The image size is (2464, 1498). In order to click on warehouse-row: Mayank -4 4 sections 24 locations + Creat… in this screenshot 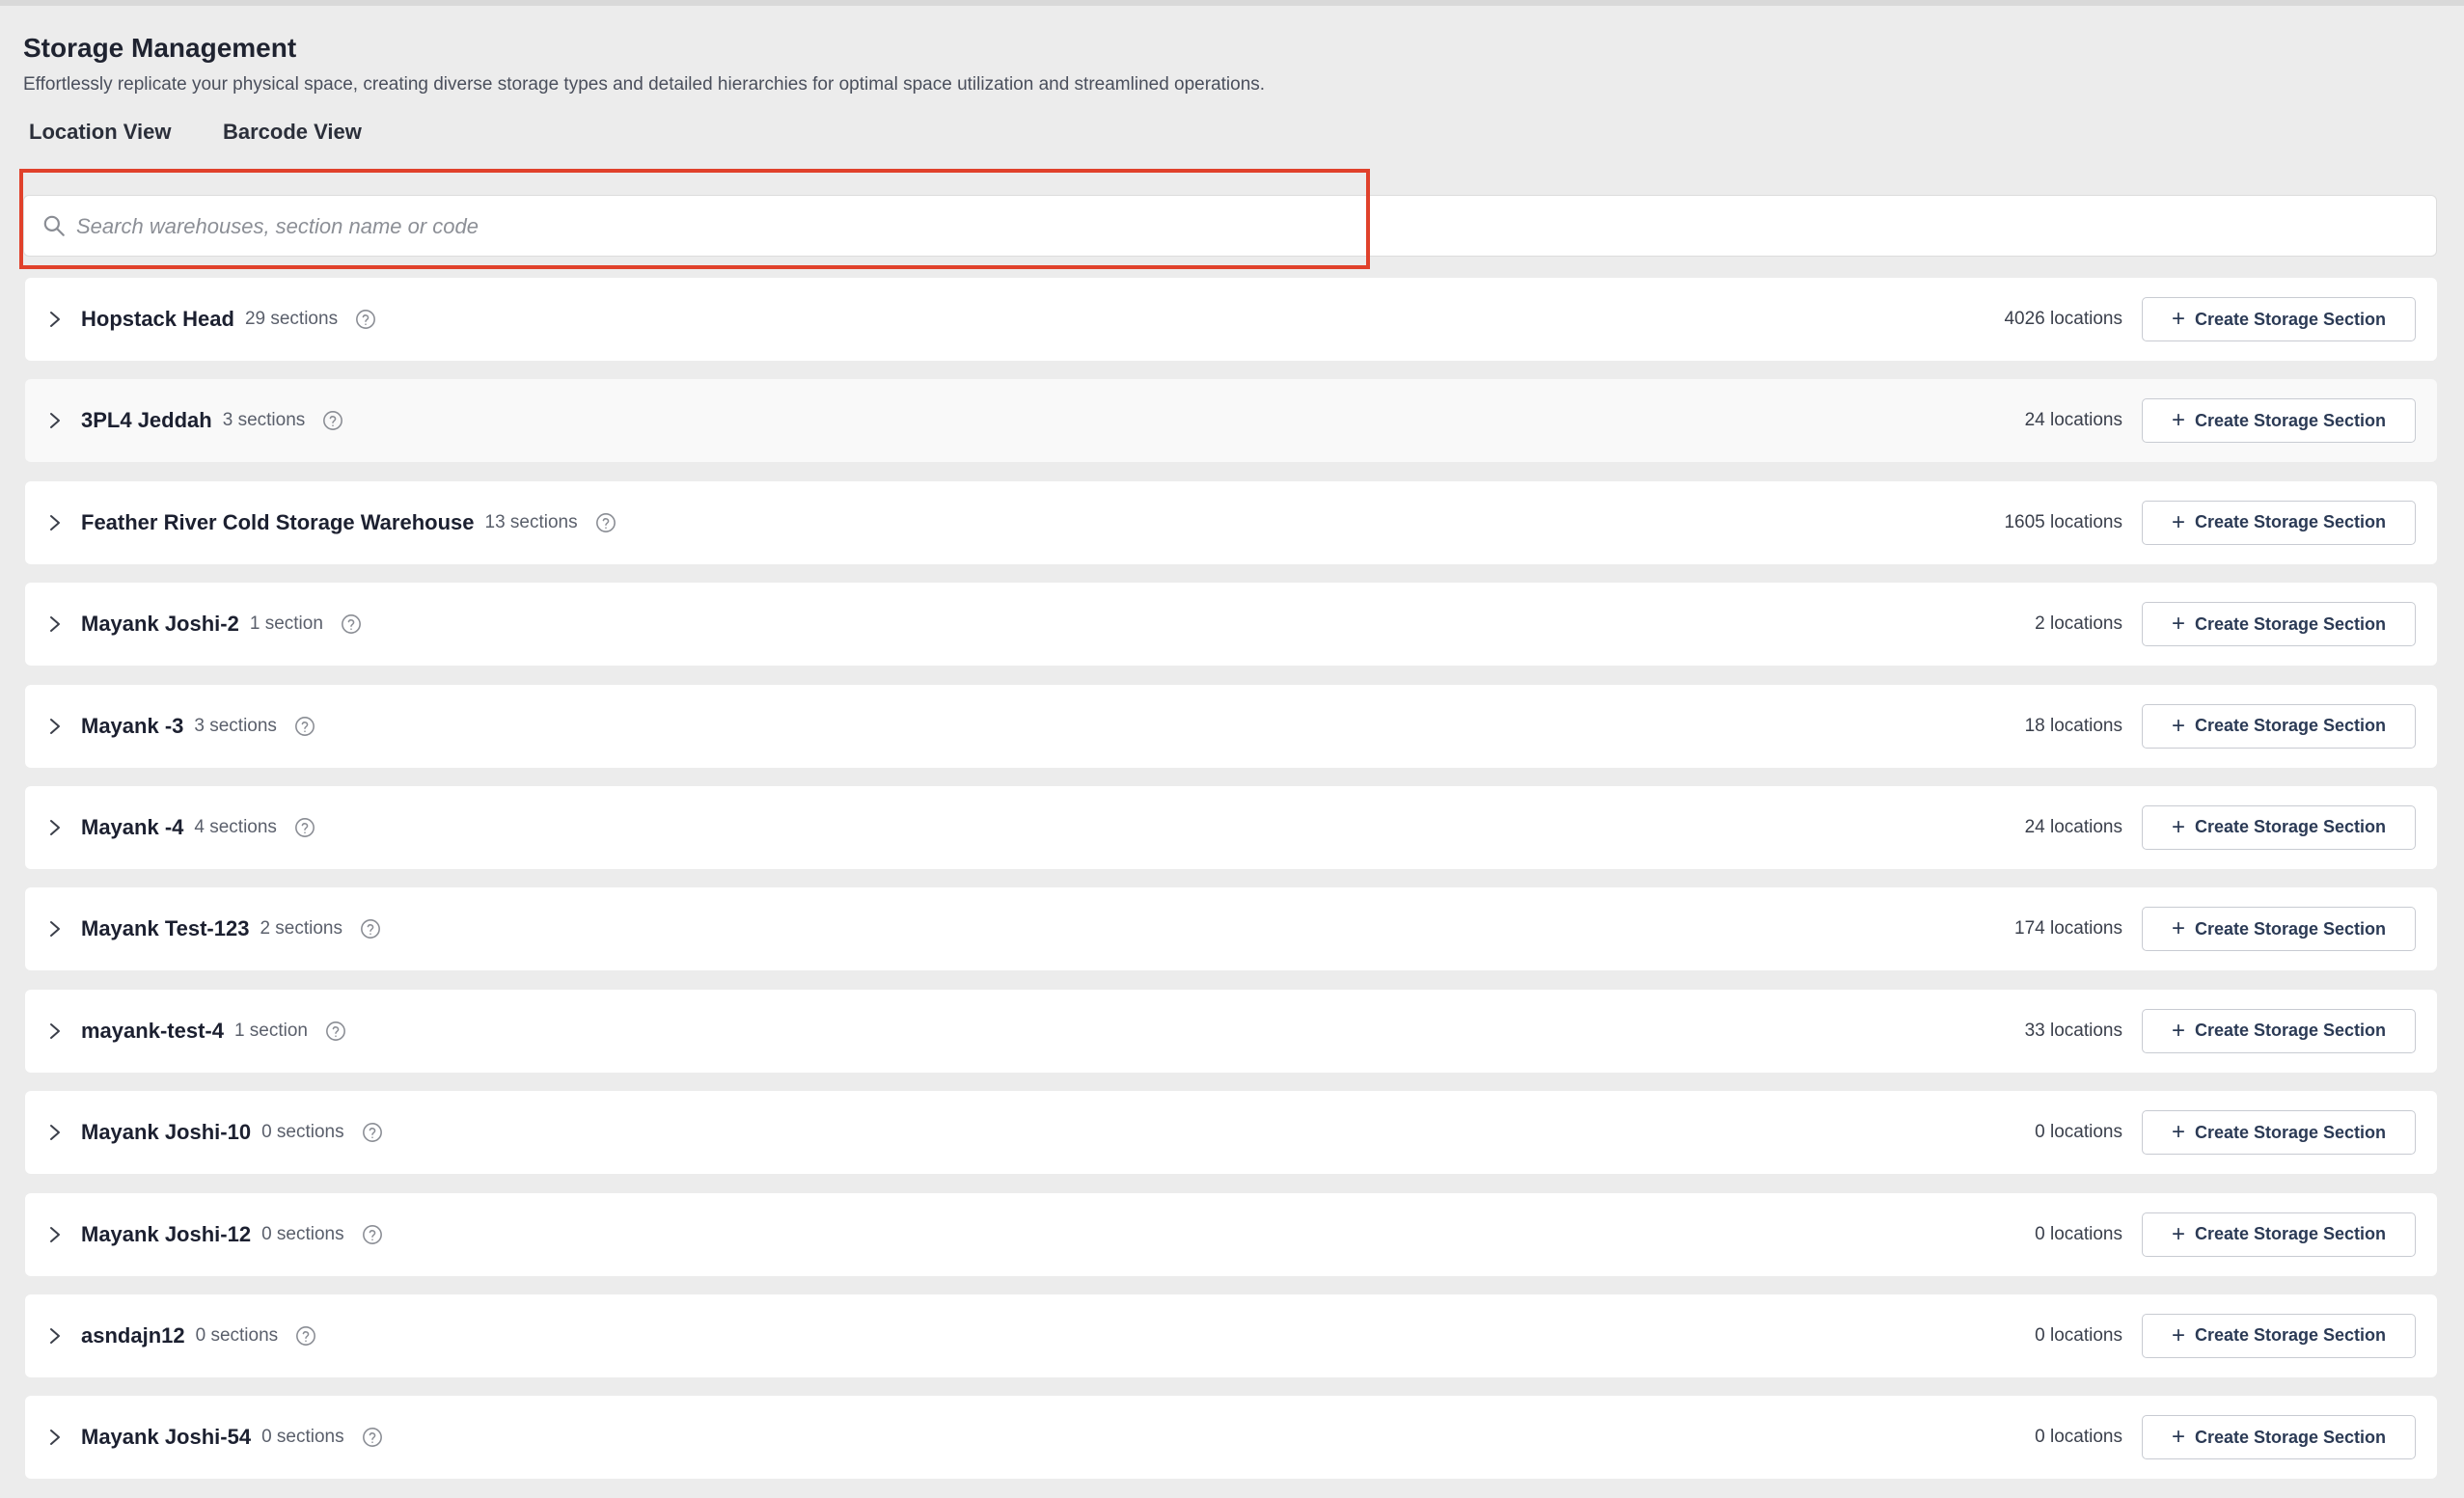, I will do `click(1231, 827)`.